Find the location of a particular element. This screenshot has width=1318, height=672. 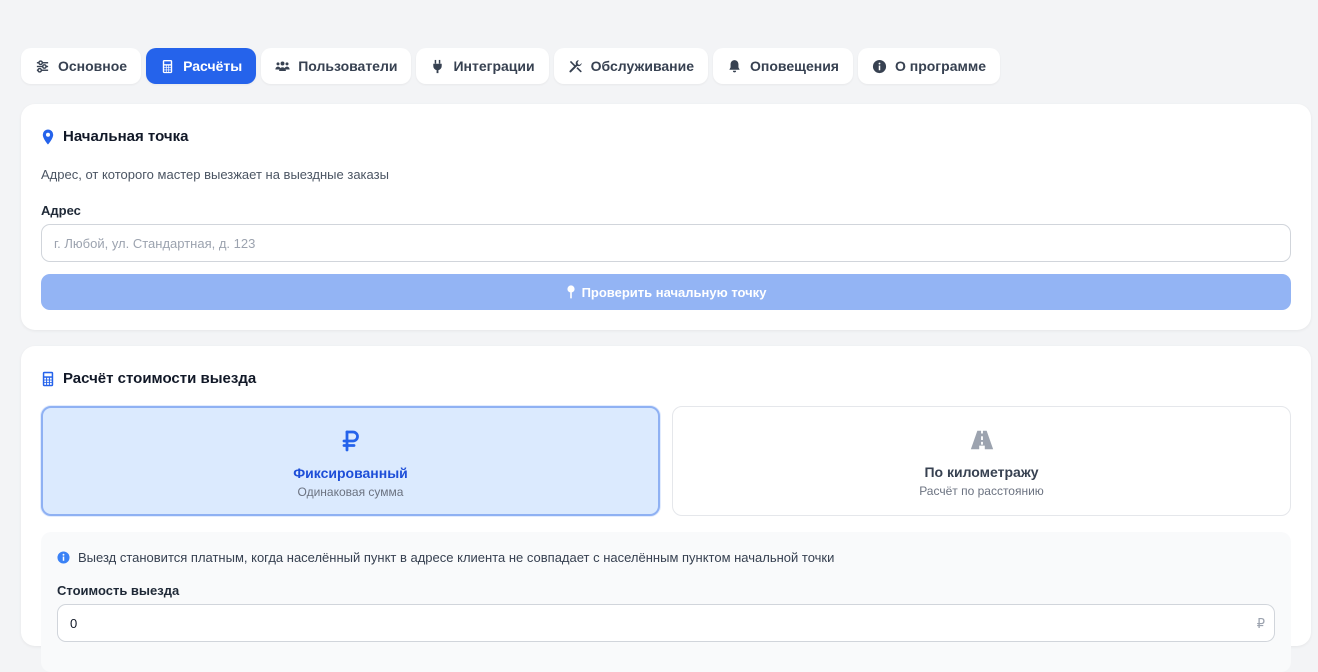

tab-label: Пользователи is located at coordinates (348, 66).